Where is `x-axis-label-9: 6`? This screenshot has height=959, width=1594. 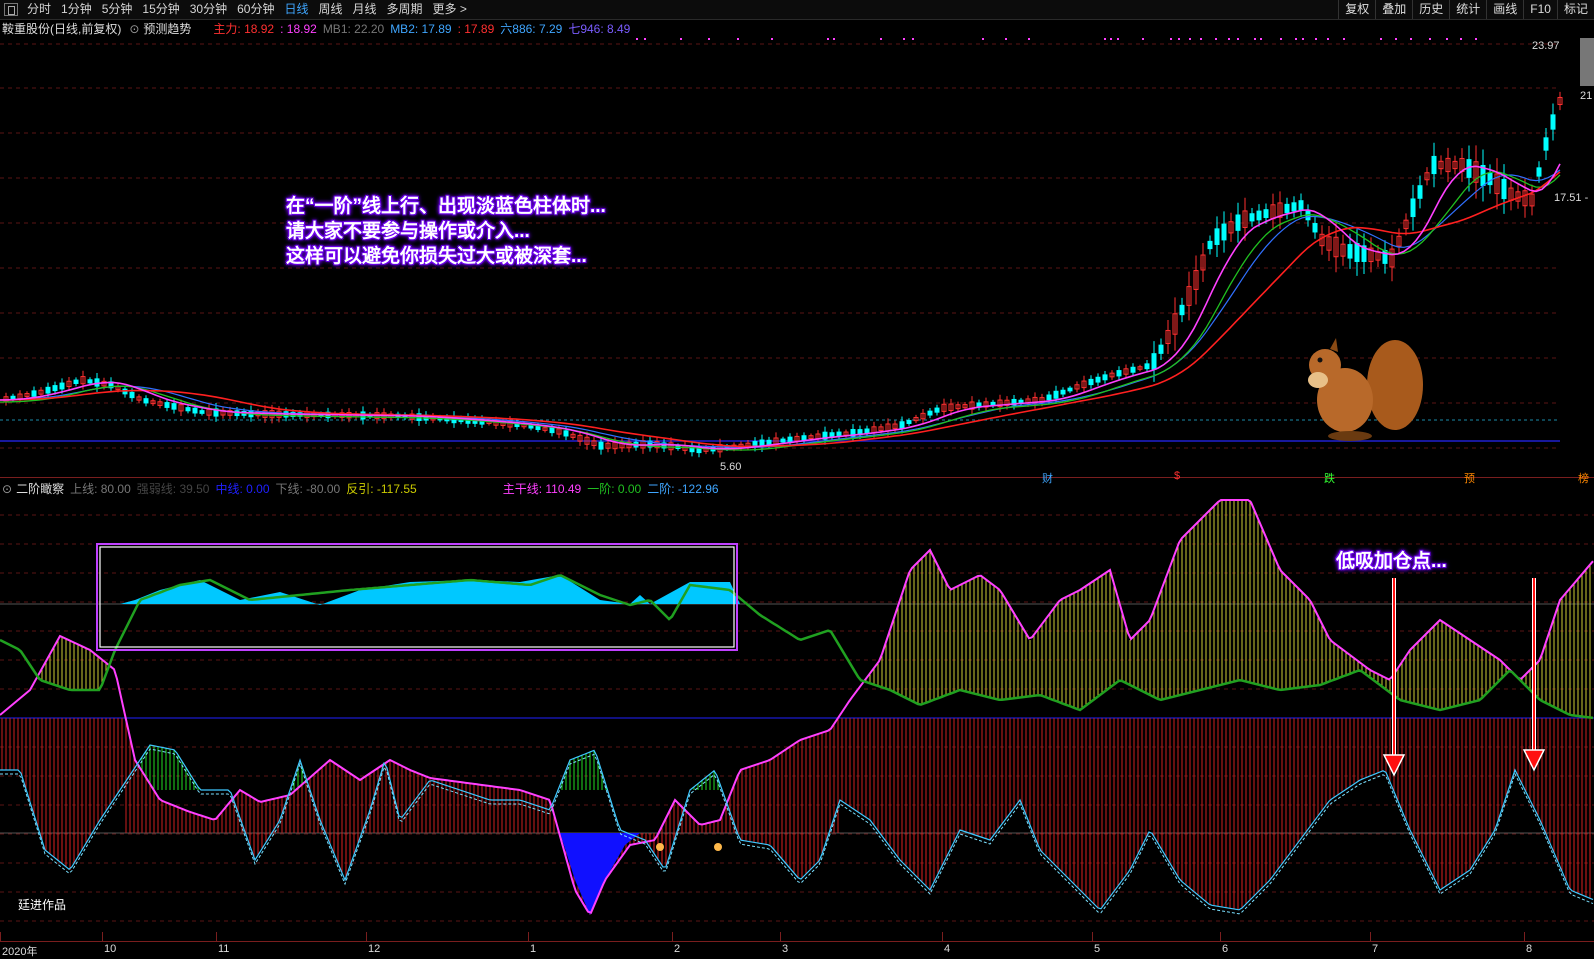 x-axis-label-9: 6 is located at coordinates (1225, 949).